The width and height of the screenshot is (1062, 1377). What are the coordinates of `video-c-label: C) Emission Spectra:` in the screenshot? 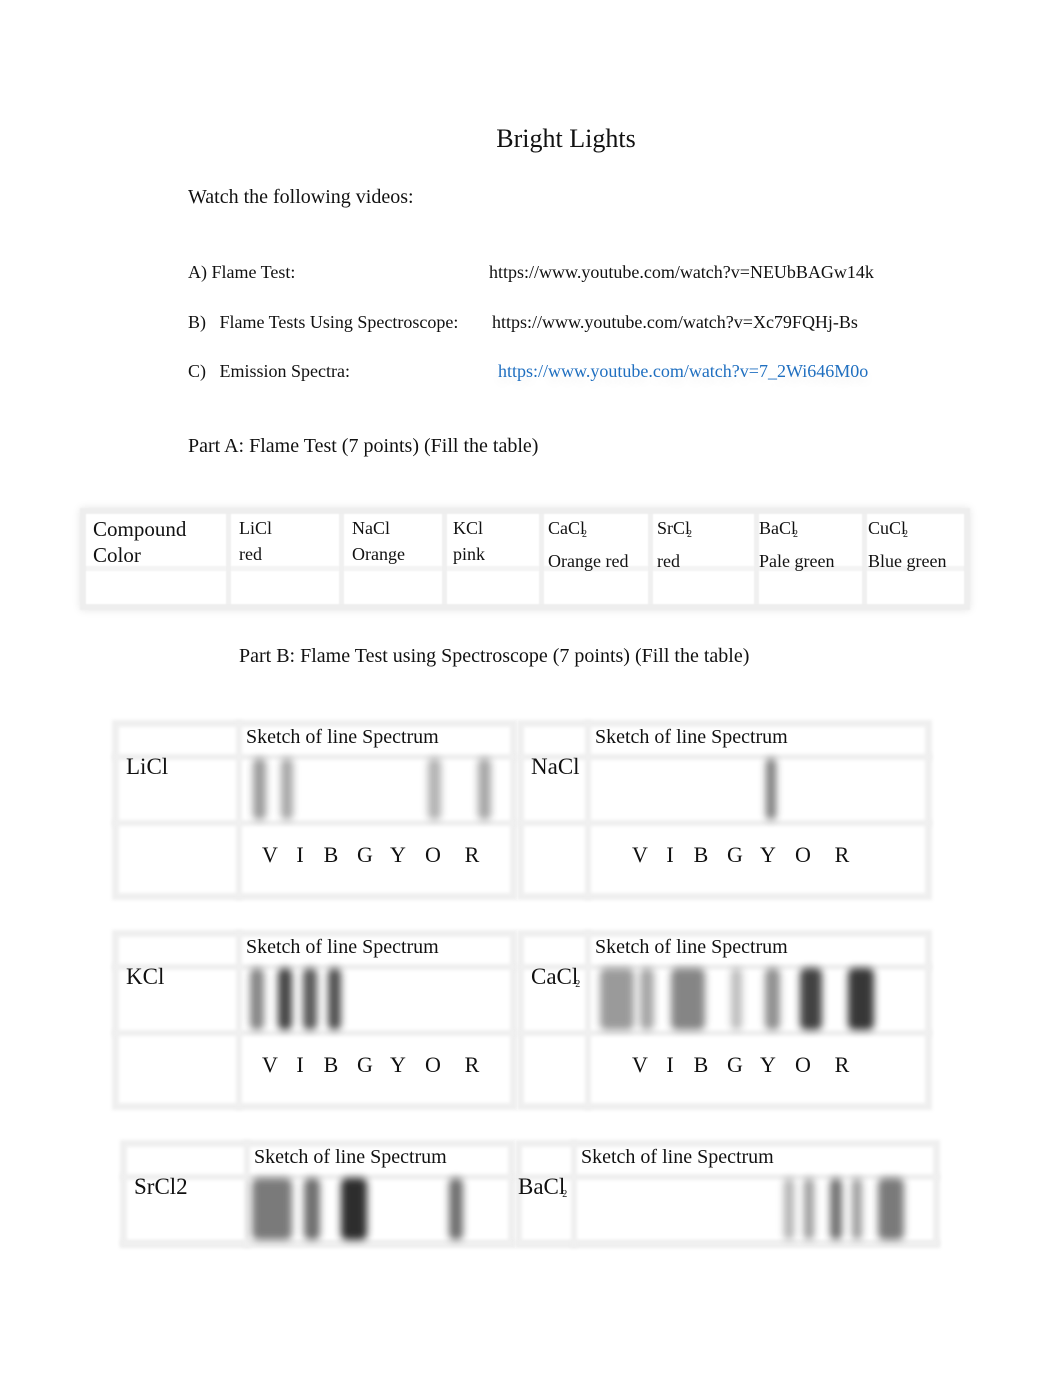 It's located at (269, 371).